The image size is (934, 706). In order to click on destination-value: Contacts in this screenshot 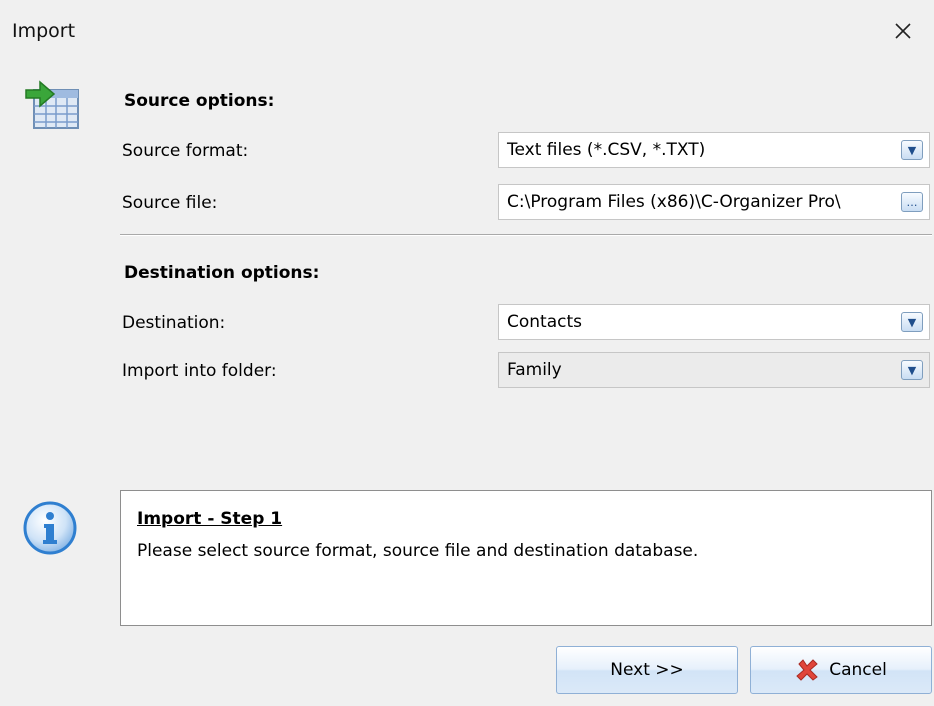, I will do `click(544, 322)`.